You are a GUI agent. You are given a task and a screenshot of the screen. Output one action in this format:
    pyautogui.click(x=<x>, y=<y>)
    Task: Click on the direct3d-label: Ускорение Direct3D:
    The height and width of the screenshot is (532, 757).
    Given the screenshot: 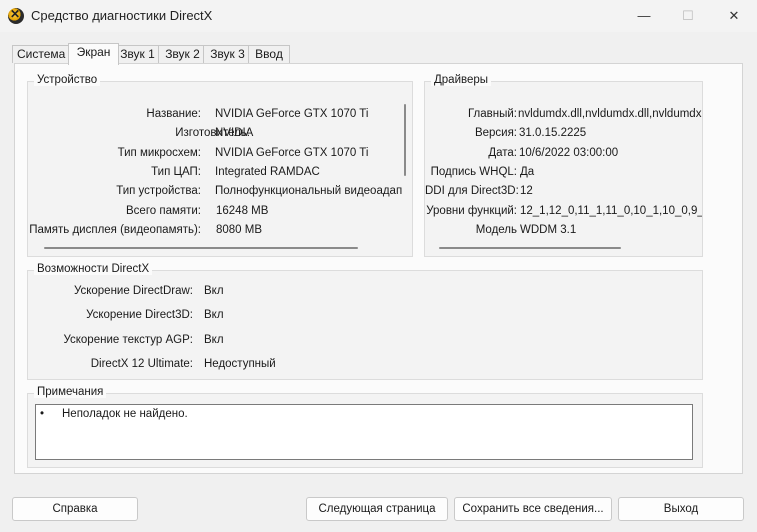 What is the action you would take?
    pyautogui.click(x=139, y=315)
    